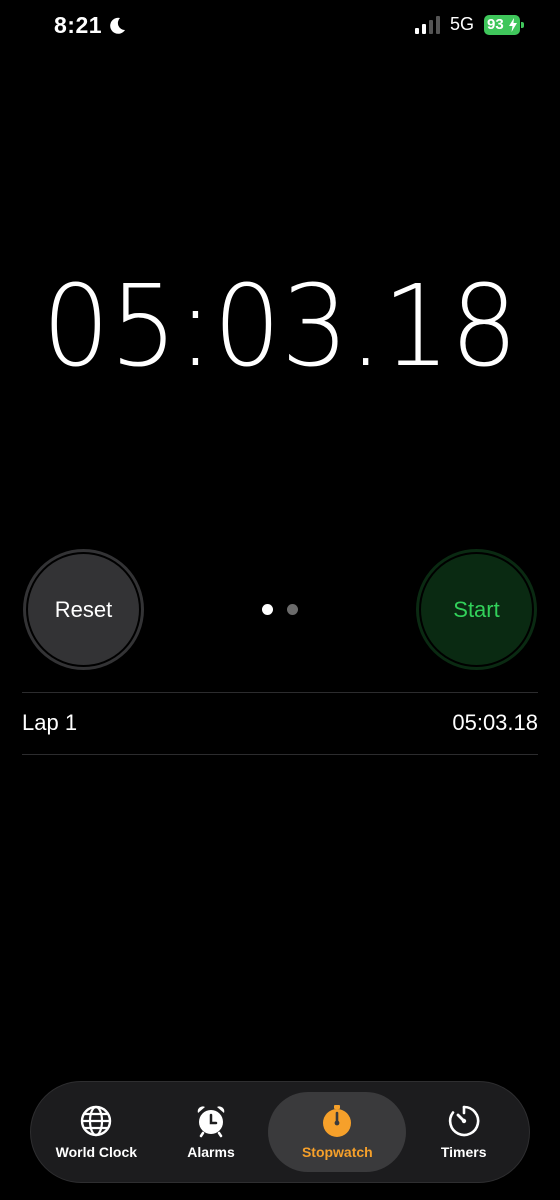  What do you see at coordinates (427, 24) in the screenshot?
I see `cellular-signal-icon` at bounding box center [427, 24].